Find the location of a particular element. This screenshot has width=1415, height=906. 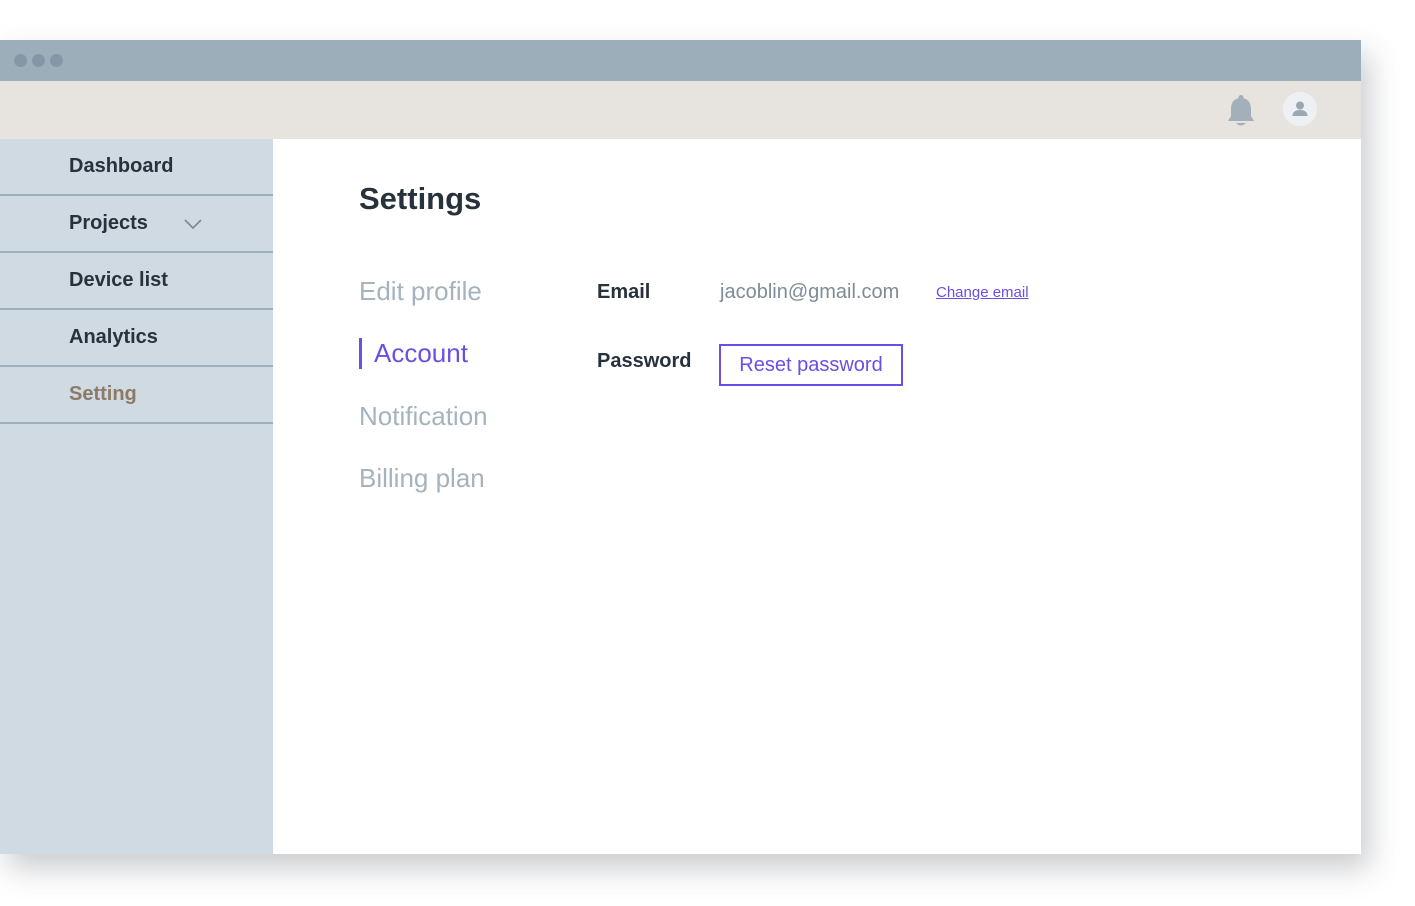

tab-edit-profile: Edit profile is located at coordinates (420, 291).